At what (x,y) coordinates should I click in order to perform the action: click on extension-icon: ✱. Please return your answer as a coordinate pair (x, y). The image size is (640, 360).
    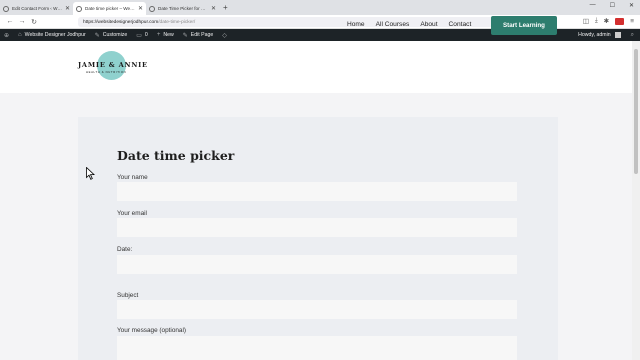
    Looking at the image, I should click on (606, 21).